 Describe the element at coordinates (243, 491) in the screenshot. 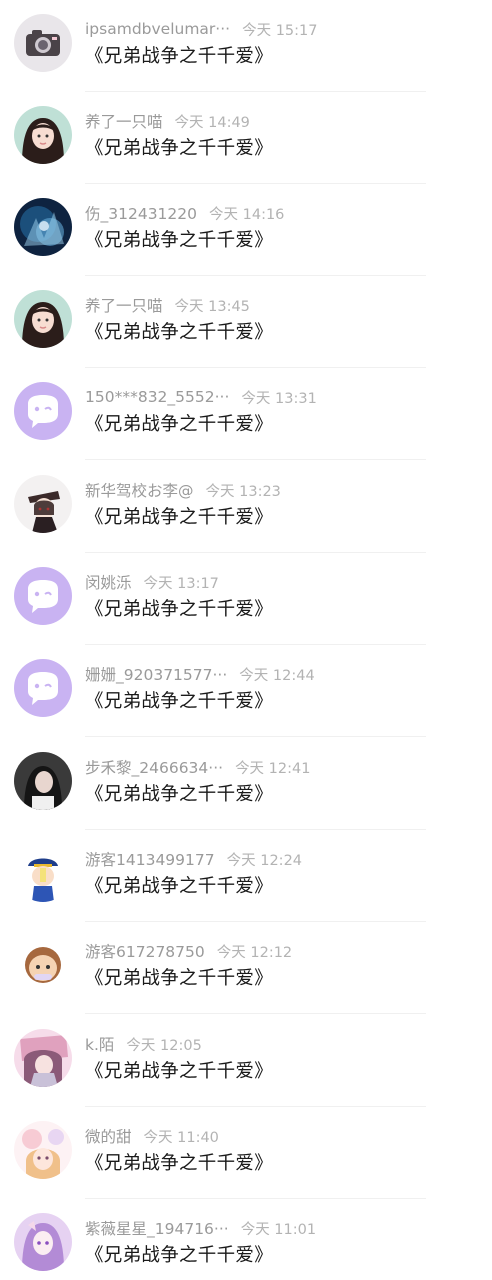

I see `timestamp: 今天 13:23` at that location.